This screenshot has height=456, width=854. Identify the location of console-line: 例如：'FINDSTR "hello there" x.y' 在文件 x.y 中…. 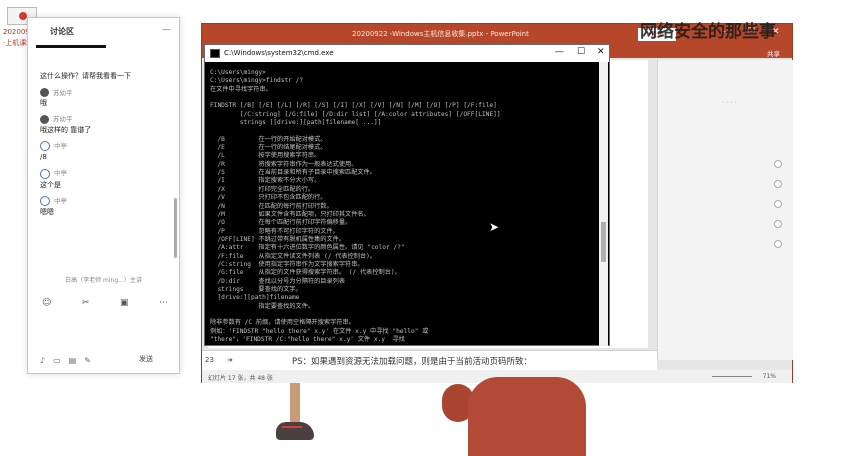
(319, 331).